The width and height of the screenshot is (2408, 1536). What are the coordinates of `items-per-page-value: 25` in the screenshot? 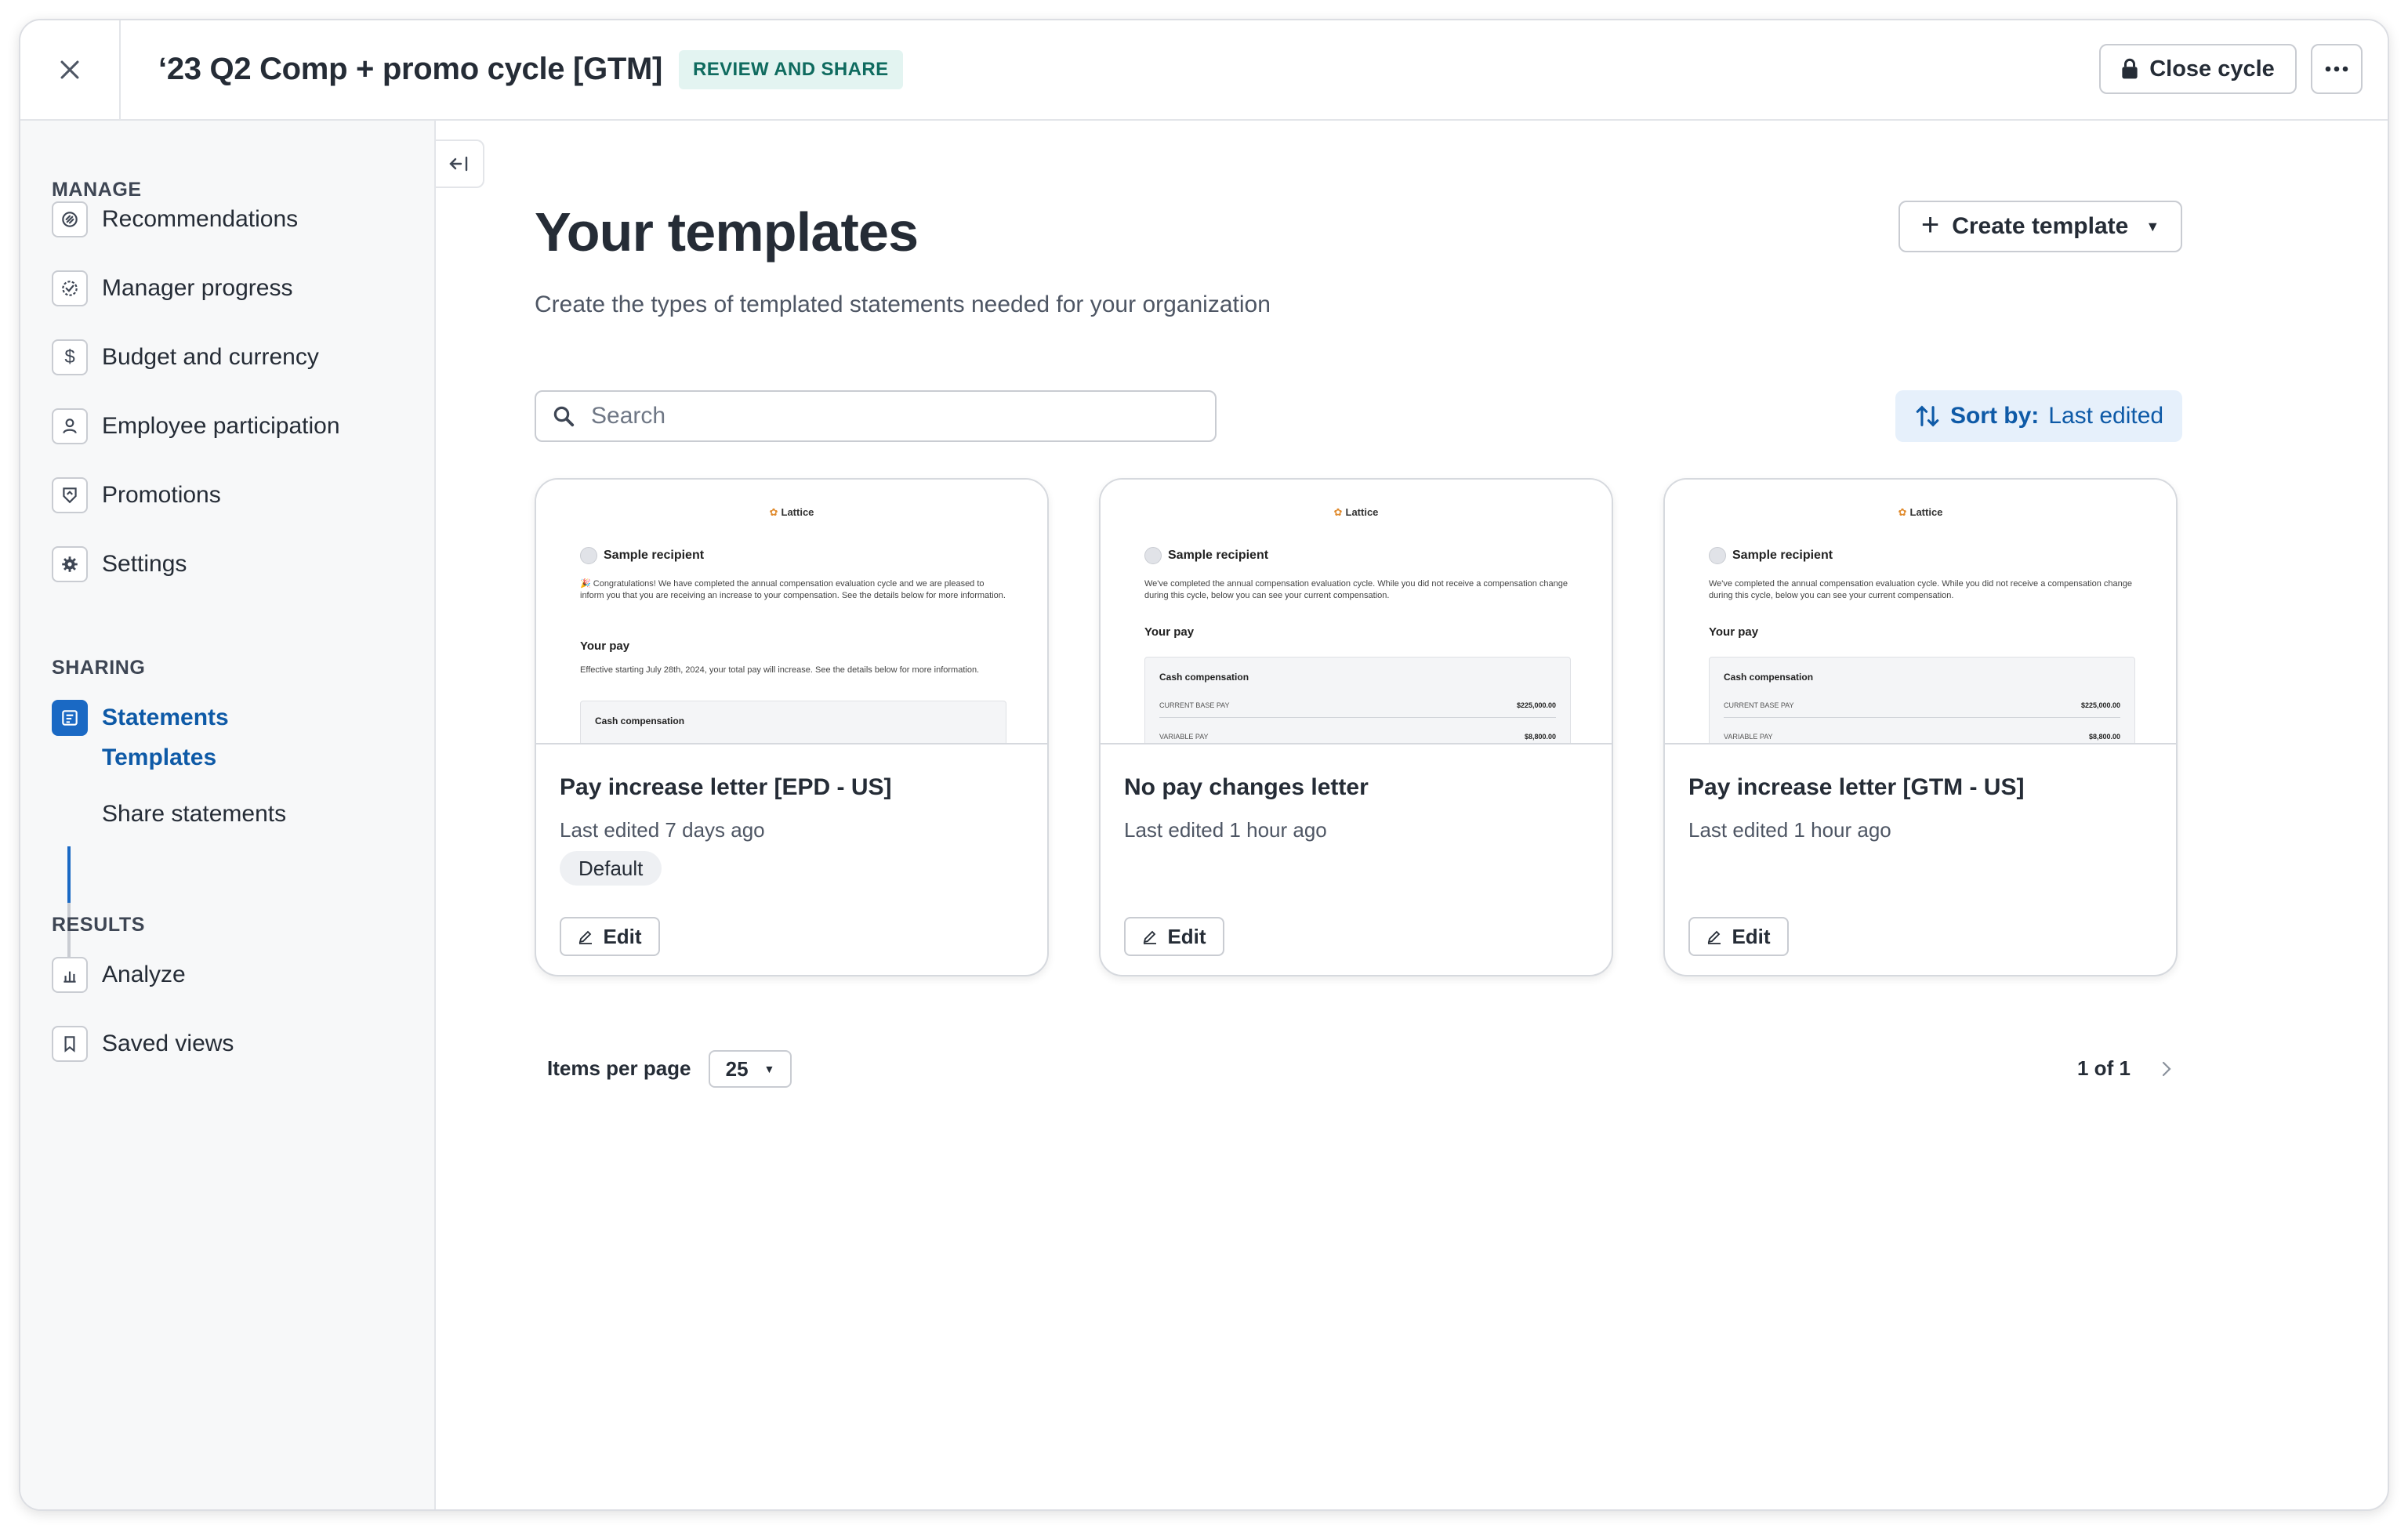 It's located at (737, 1068).